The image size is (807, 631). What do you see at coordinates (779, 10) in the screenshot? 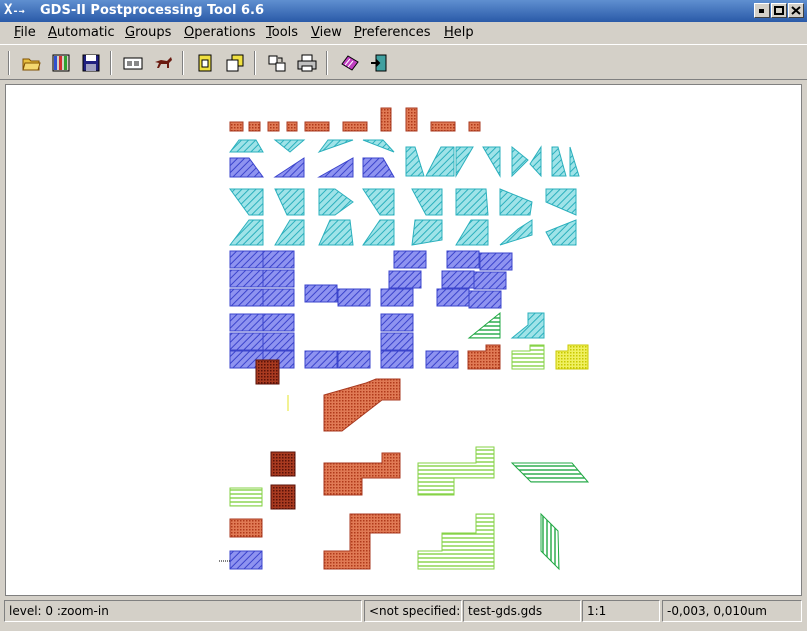
I see `maximize-button` at bounding box center [779, 10].